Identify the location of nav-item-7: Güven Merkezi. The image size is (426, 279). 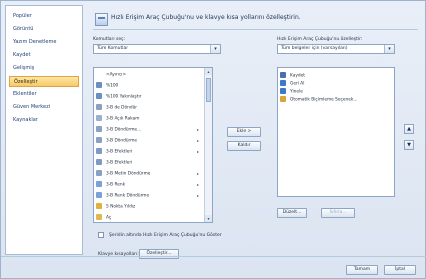
(44, 107).